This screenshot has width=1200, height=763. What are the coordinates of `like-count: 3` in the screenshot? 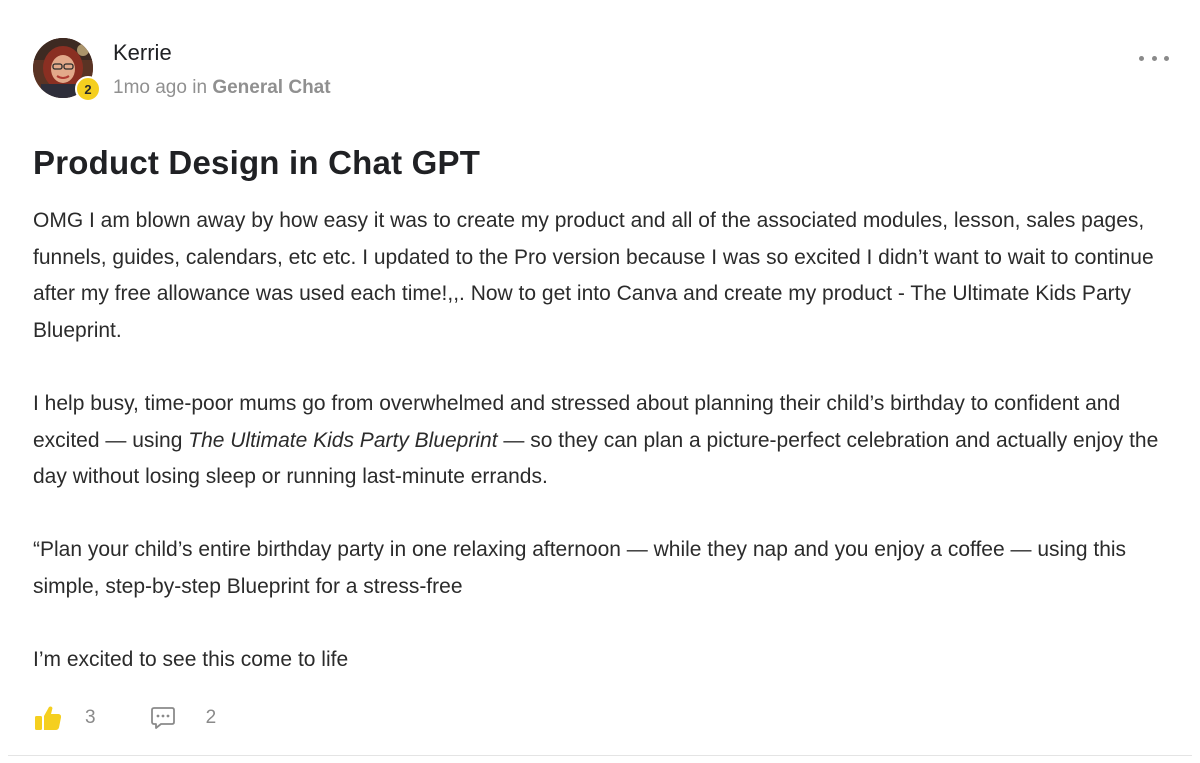 It's located at (90, 717).